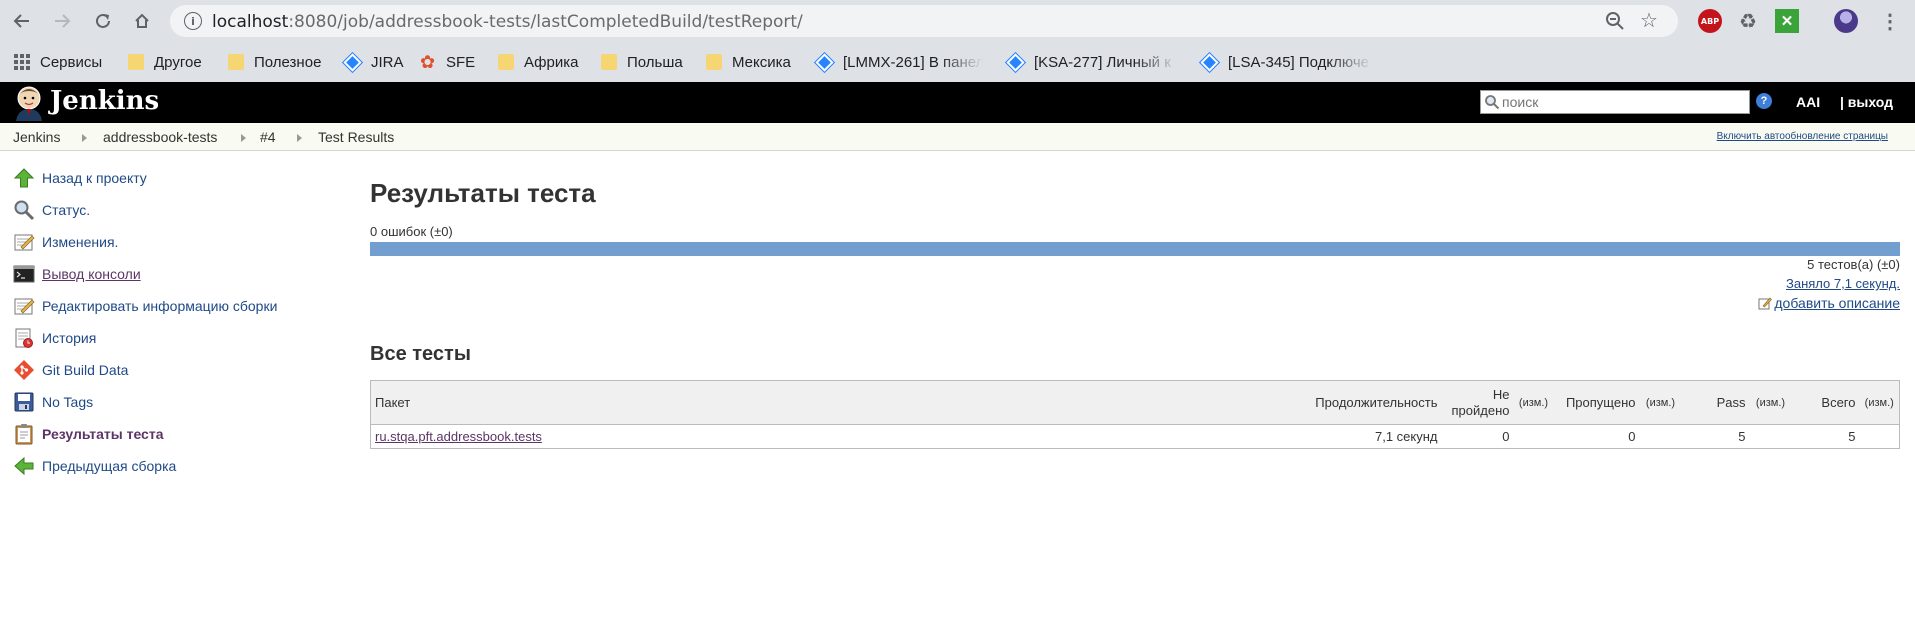 The width and height of the screenshot is (1915, 617). I want to click on notepad-icon, so click(24, 242).